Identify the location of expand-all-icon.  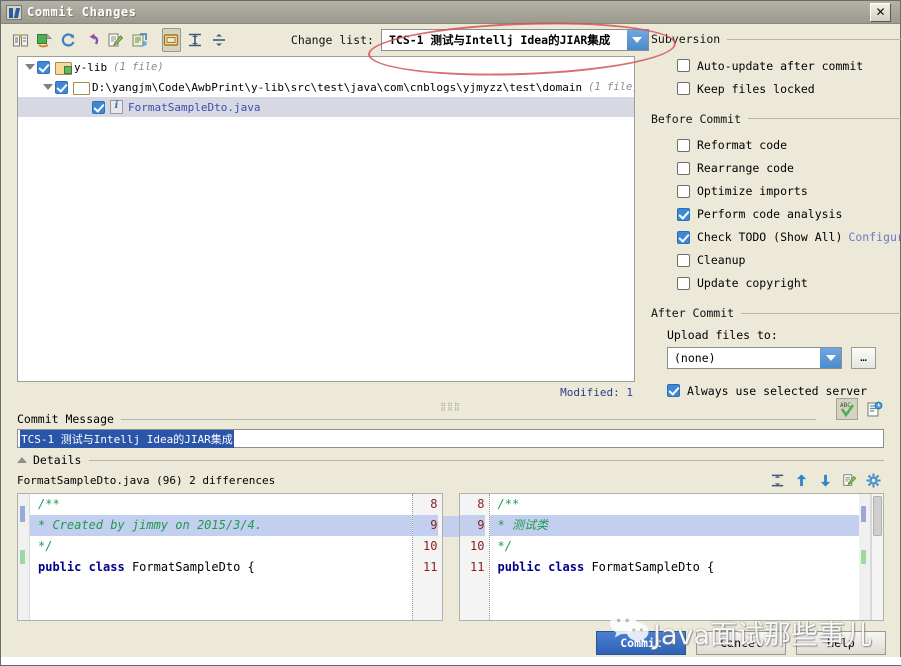
(195, 40).